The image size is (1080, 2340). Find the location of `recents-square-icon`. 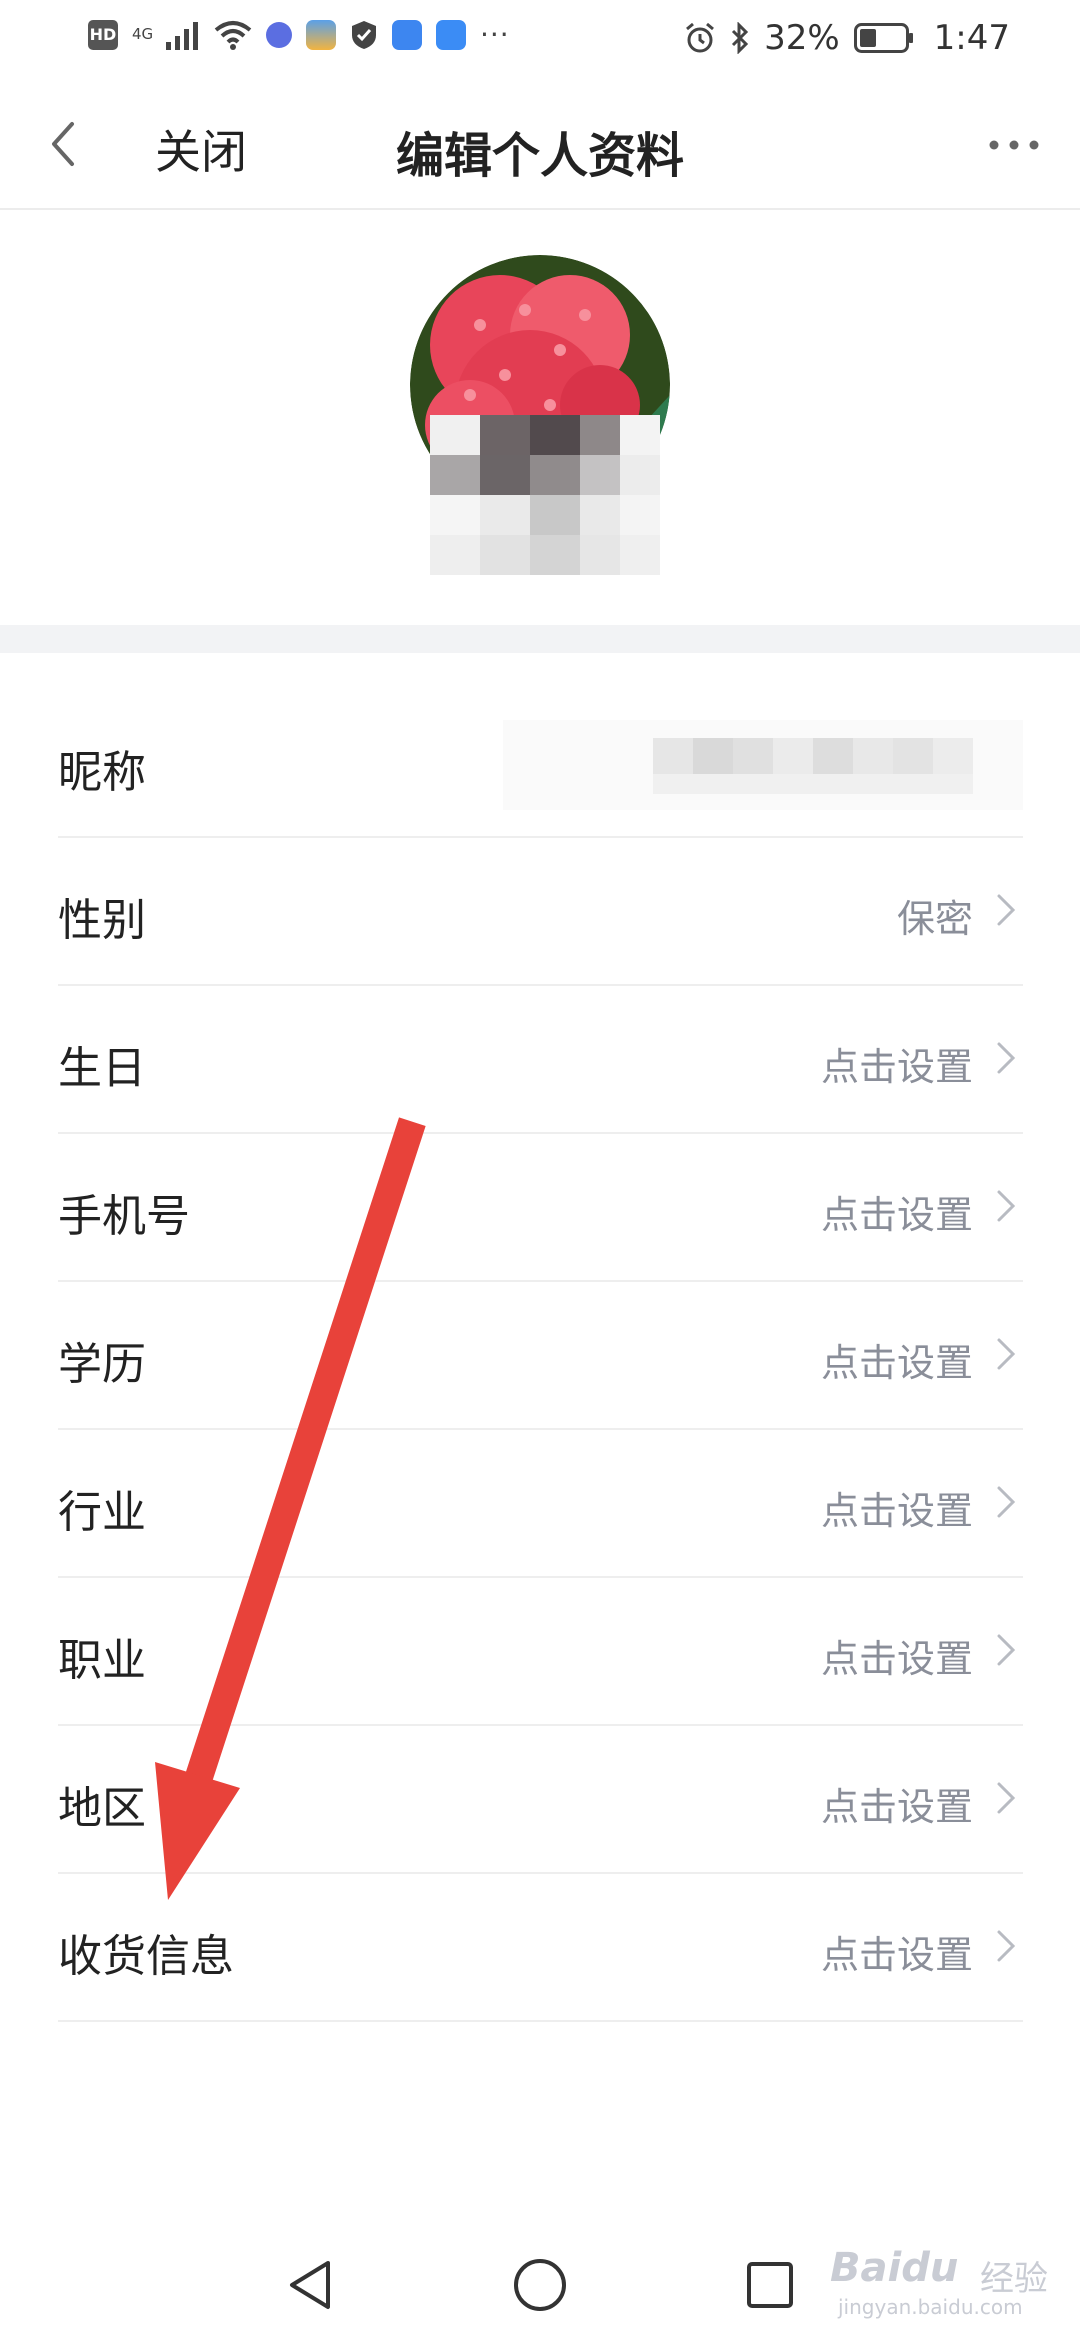

recents-square-icon is located at coordinates (770, 2285).